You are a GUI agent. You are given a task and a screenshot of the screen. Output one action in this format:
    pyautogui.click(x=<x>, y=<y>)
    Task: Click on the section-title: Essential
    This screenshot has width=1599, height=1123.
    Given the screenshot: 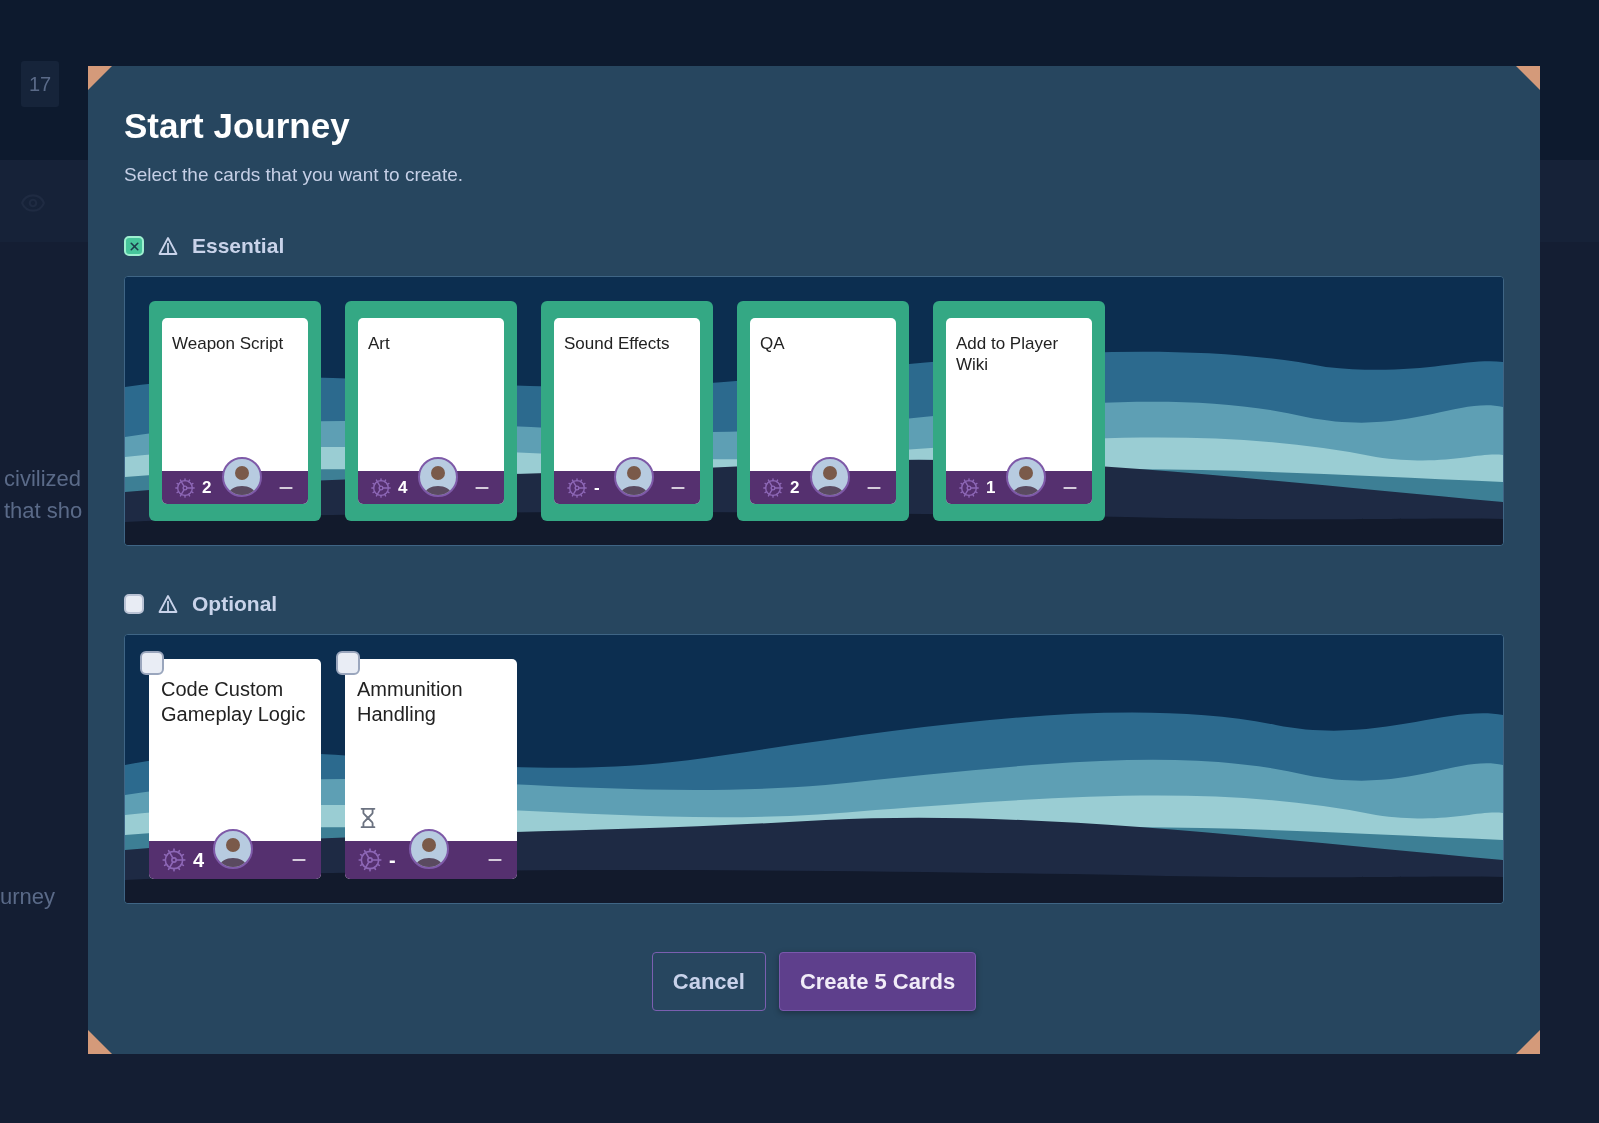 What is the action you would take?
    pyautogui.click(x=238, y=246)
    